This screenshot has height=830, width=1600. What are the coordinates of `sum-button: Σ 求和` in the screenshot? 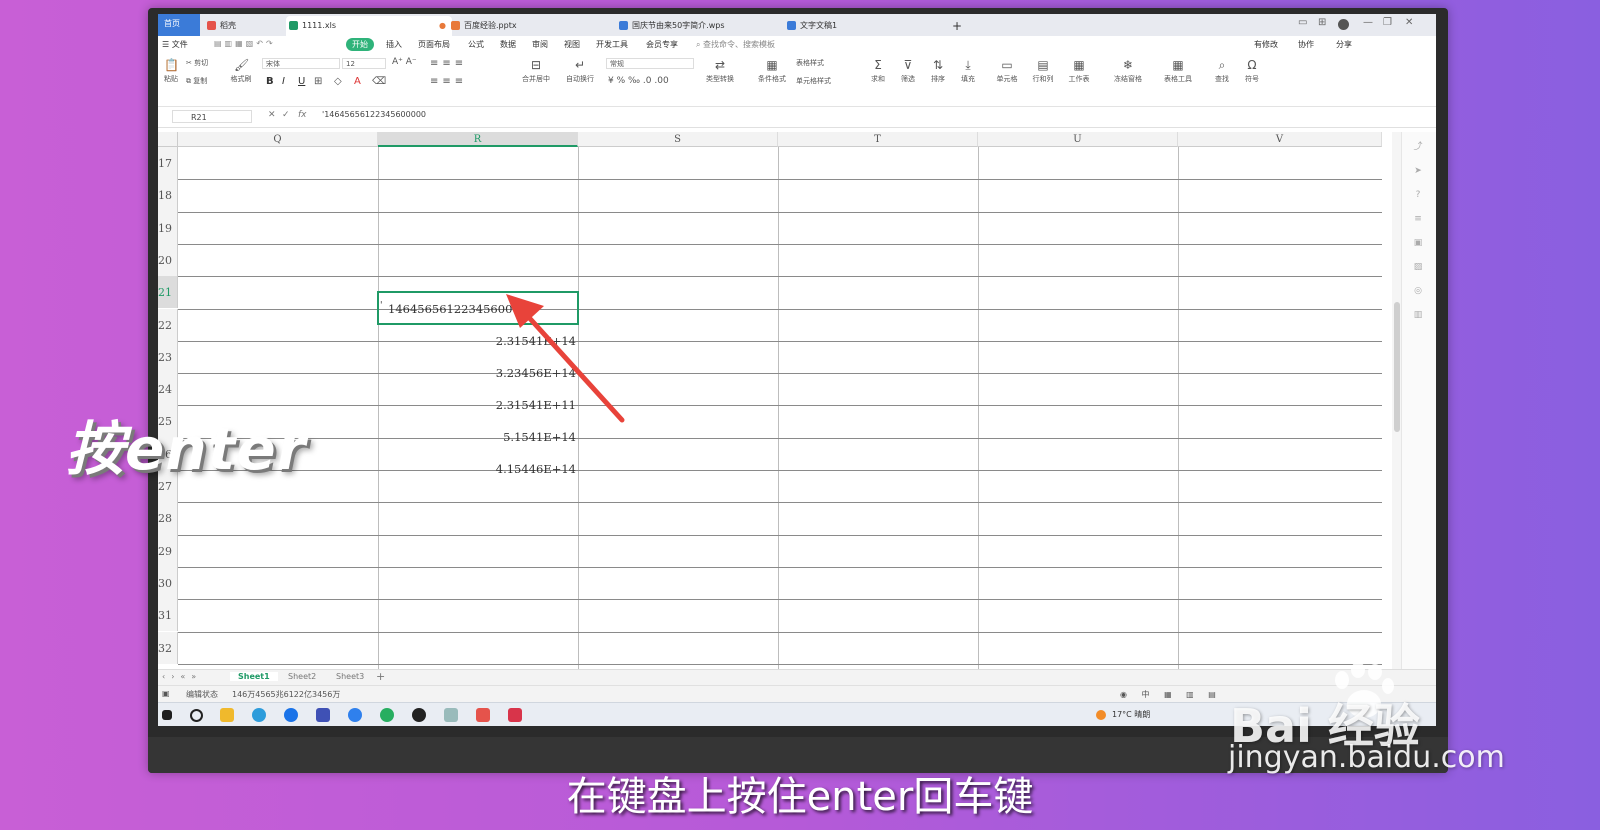 It's located at (878, 71).